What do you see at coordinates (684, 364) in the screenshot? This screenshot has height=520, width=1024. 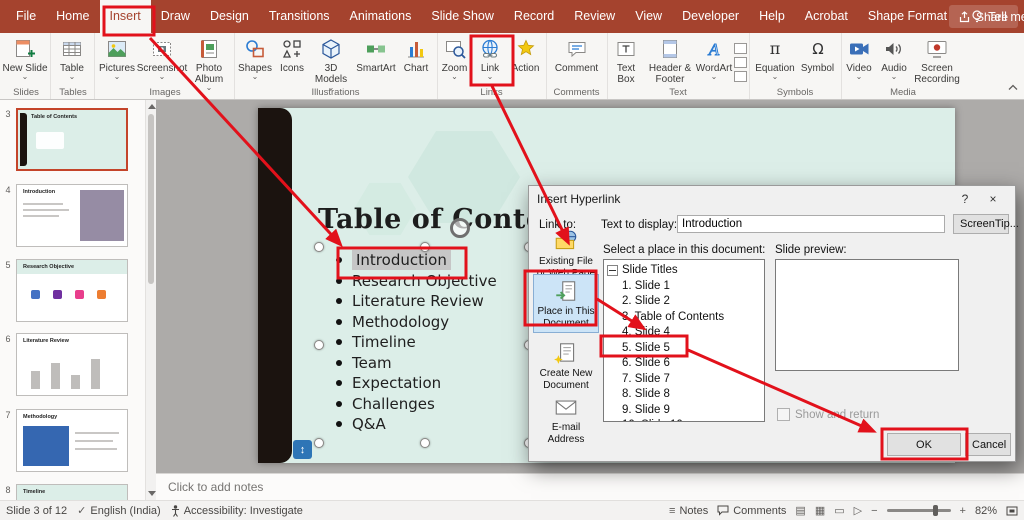 I see `tree-item-slide-6: 6. Slide 6` at bounding box center [684, 364].